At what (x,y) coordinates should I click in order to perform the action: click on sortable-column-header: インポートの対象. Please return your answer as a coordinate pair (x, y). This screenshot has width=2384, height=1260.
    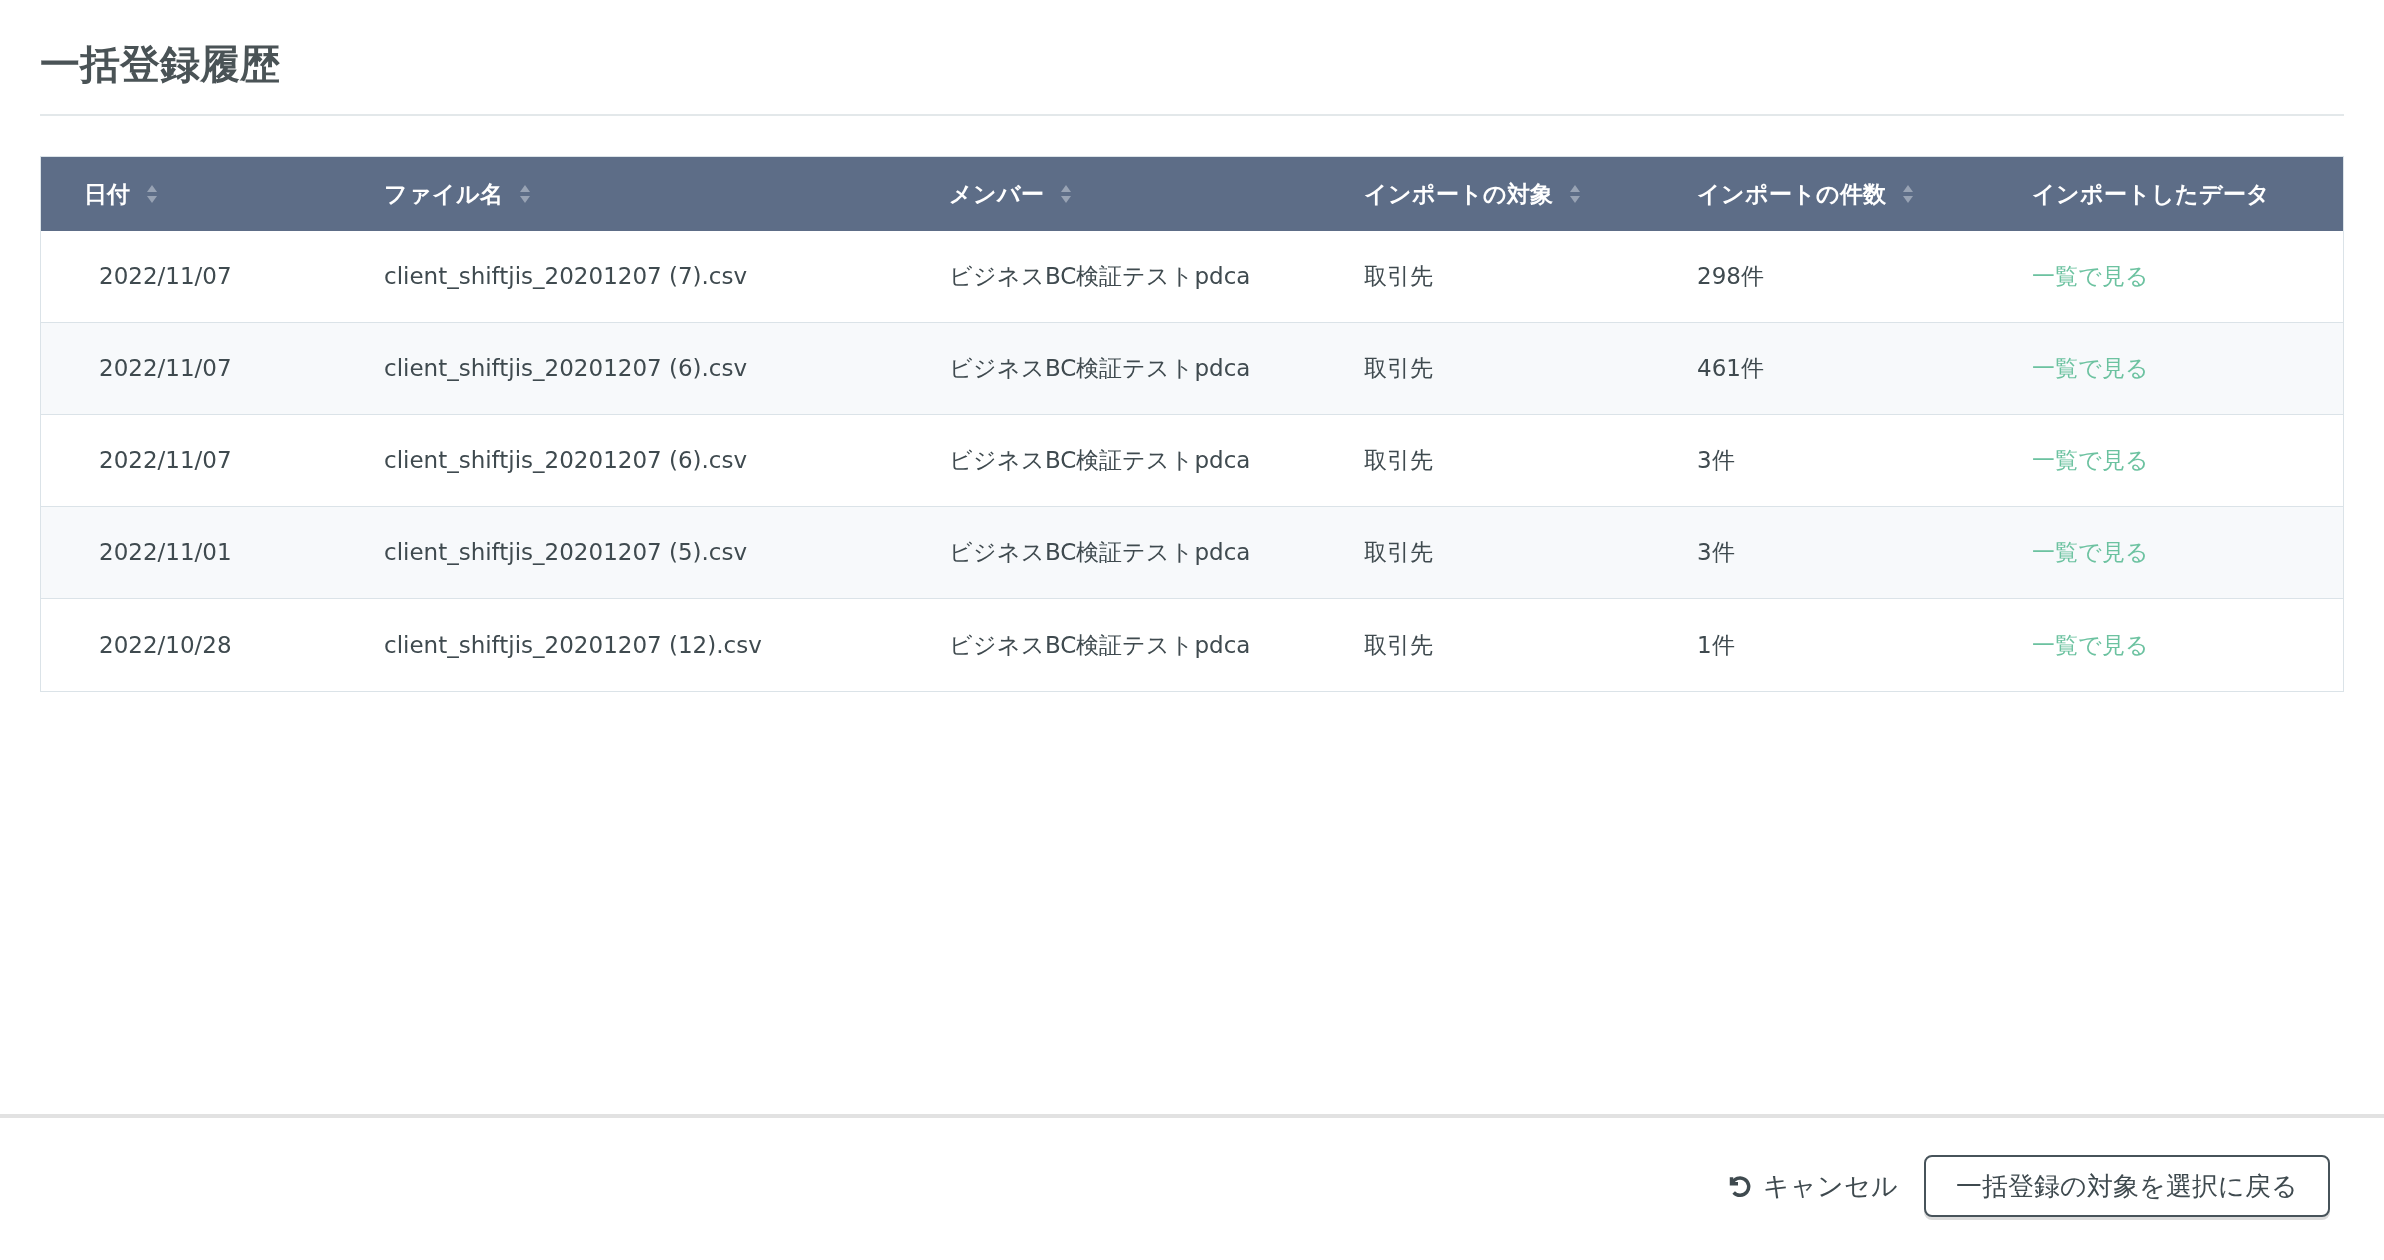
    Looking at the image, I should click on (1472, 194).